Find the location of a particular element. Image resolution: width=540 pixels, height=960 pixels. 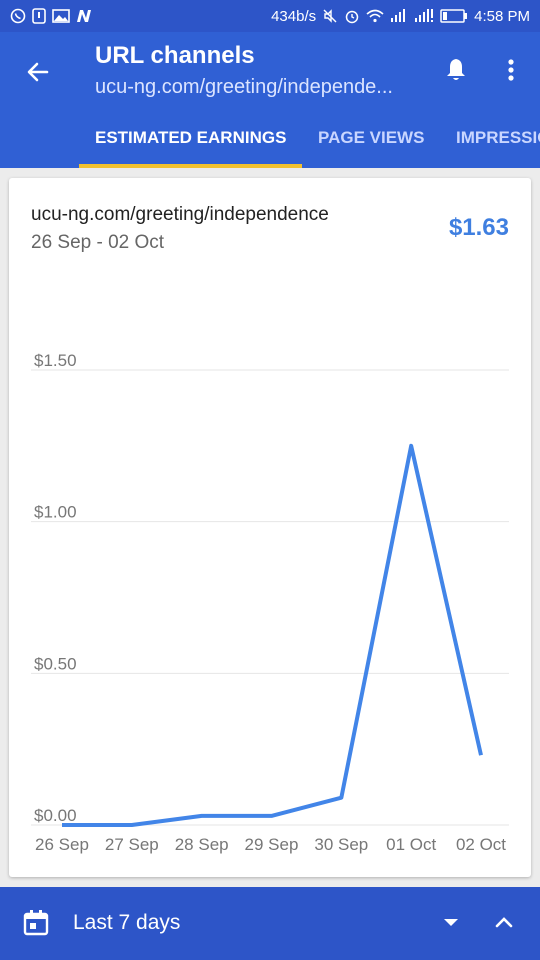

network-speed: 434b/s is located at coordinates (294, 16).